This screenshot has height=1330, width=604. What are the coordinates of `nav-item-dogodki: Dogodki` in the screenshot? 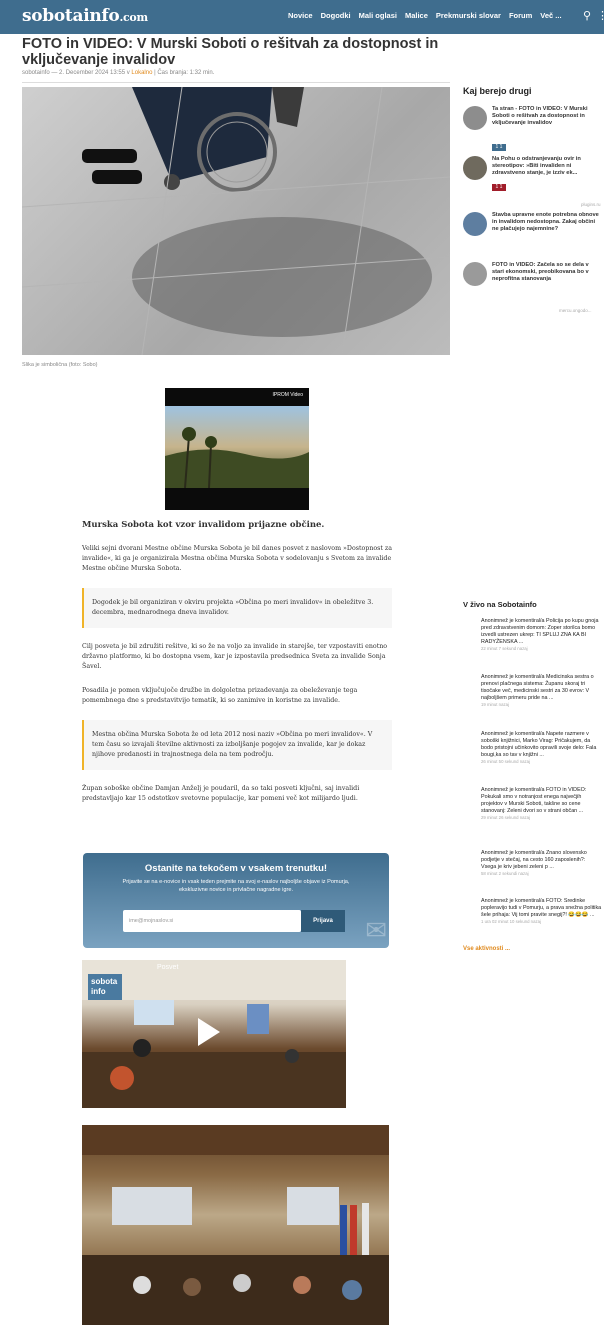 It's located at (336, 15).